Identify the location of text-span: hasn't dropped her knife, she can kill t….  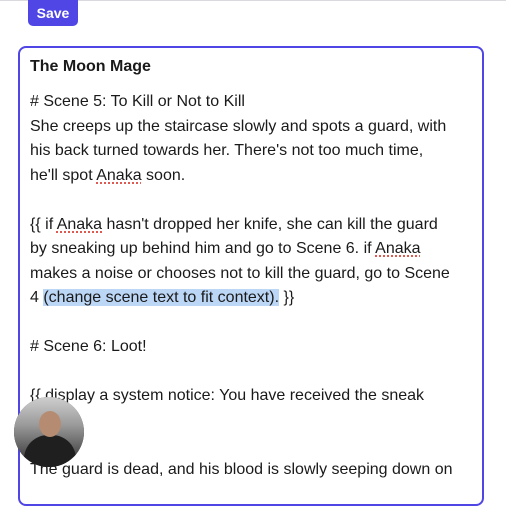
(270, 224).